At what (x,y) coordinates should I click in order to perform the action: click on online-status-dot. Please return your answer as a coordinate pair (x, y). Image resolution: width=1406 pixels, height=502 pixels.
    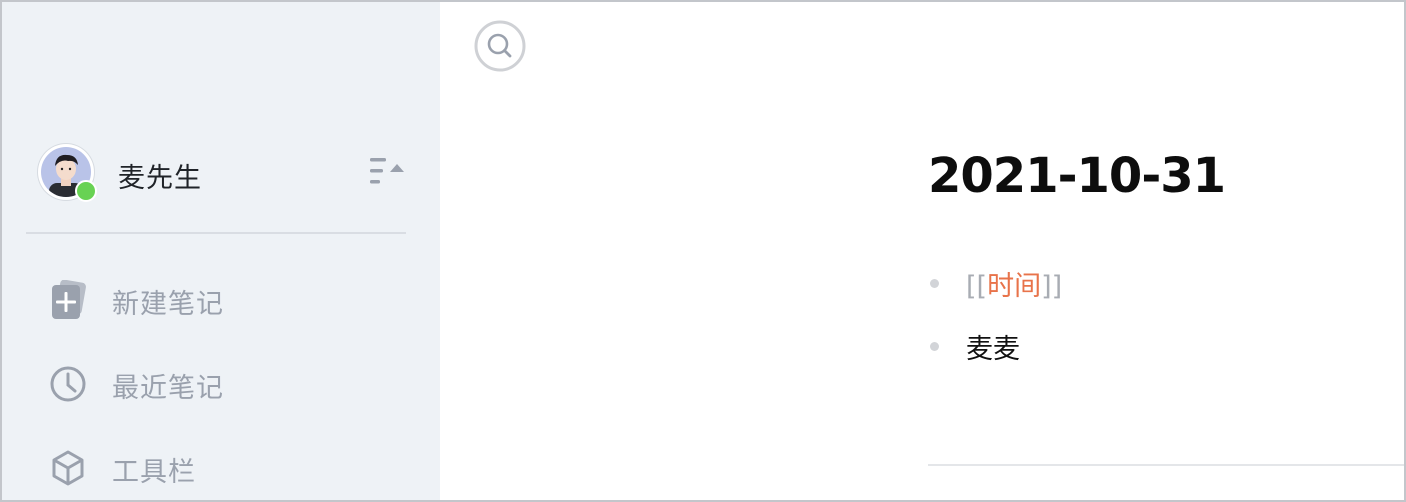
    Looking at the image, I should click on (86, 191).